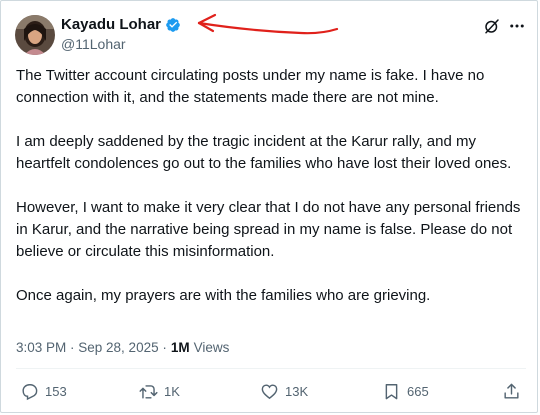 The height and width of the screenshot is (415, 540). Describe the element at coordinates (172, 391) in the screenshot. I see `repost-count: 1K` at that location.